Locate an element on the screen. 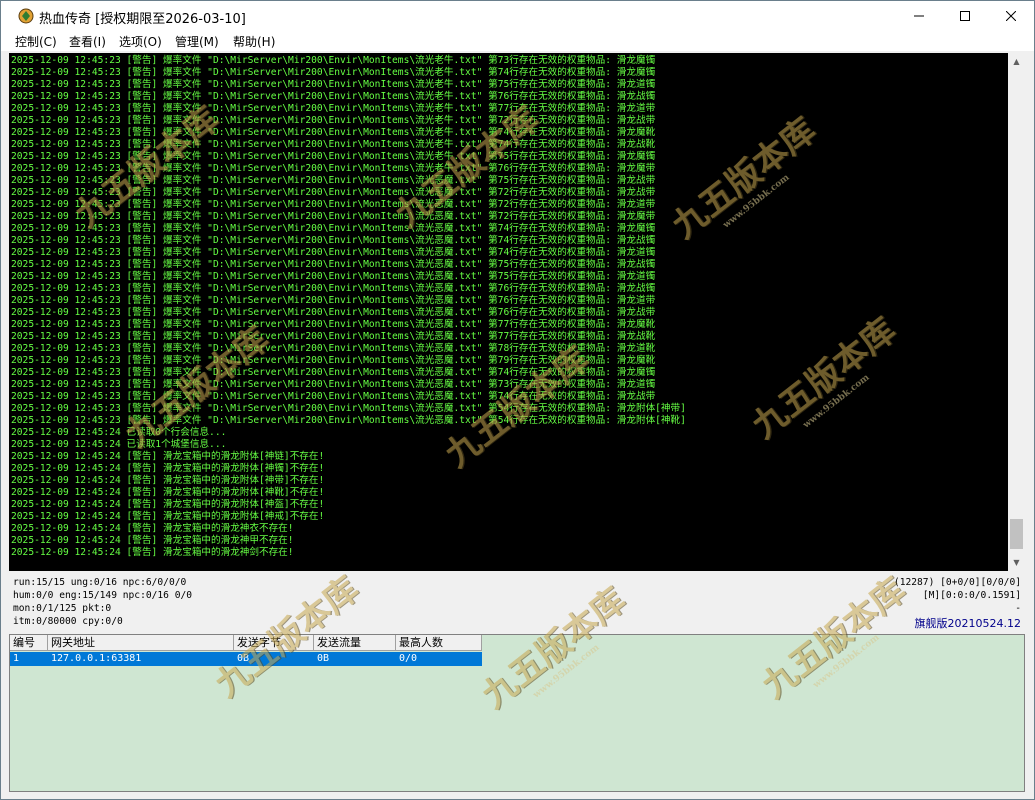 The width and height of the screenshot is (1035, 800). close-button is located at coordinates (1011, 16).